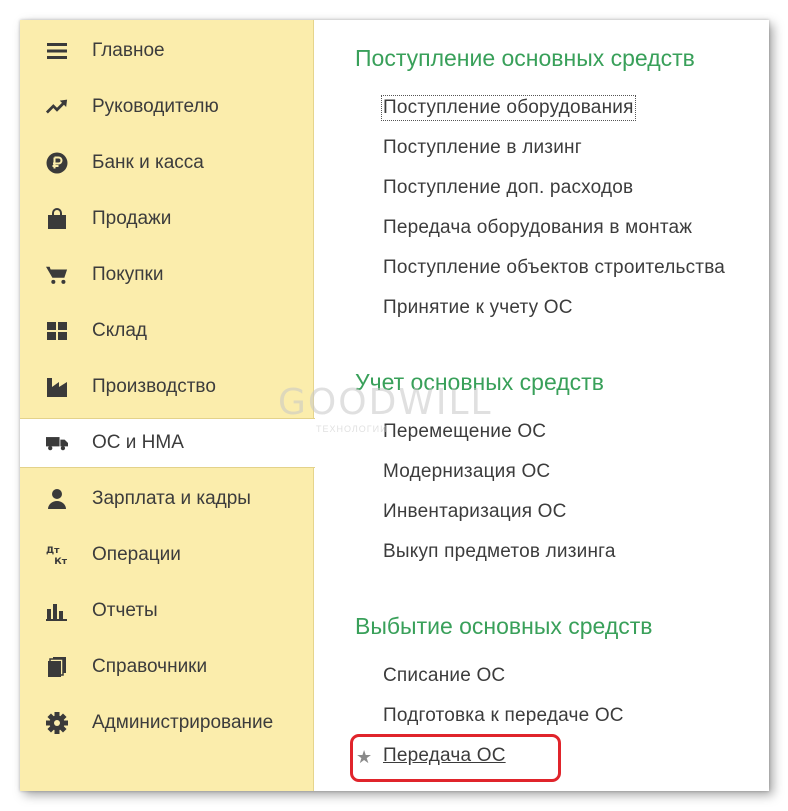  Describe the element at coordinates (57, 499) in the screenshot. I see `person-icon` at that location.